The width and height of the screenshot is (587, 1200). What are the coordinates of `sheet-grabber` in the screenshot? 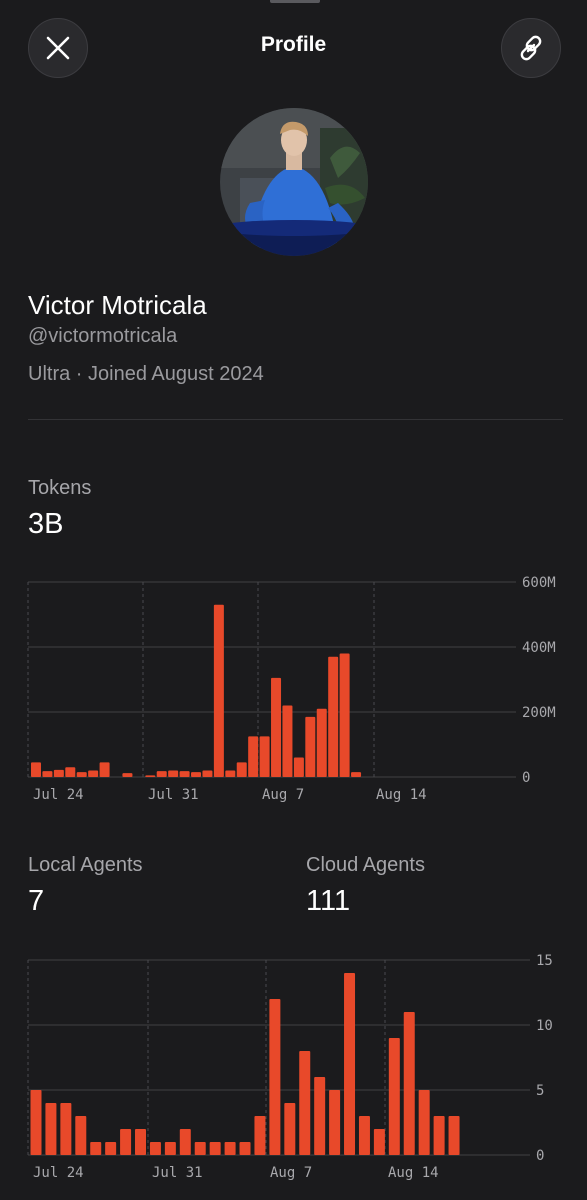 It's located at (295, 1).